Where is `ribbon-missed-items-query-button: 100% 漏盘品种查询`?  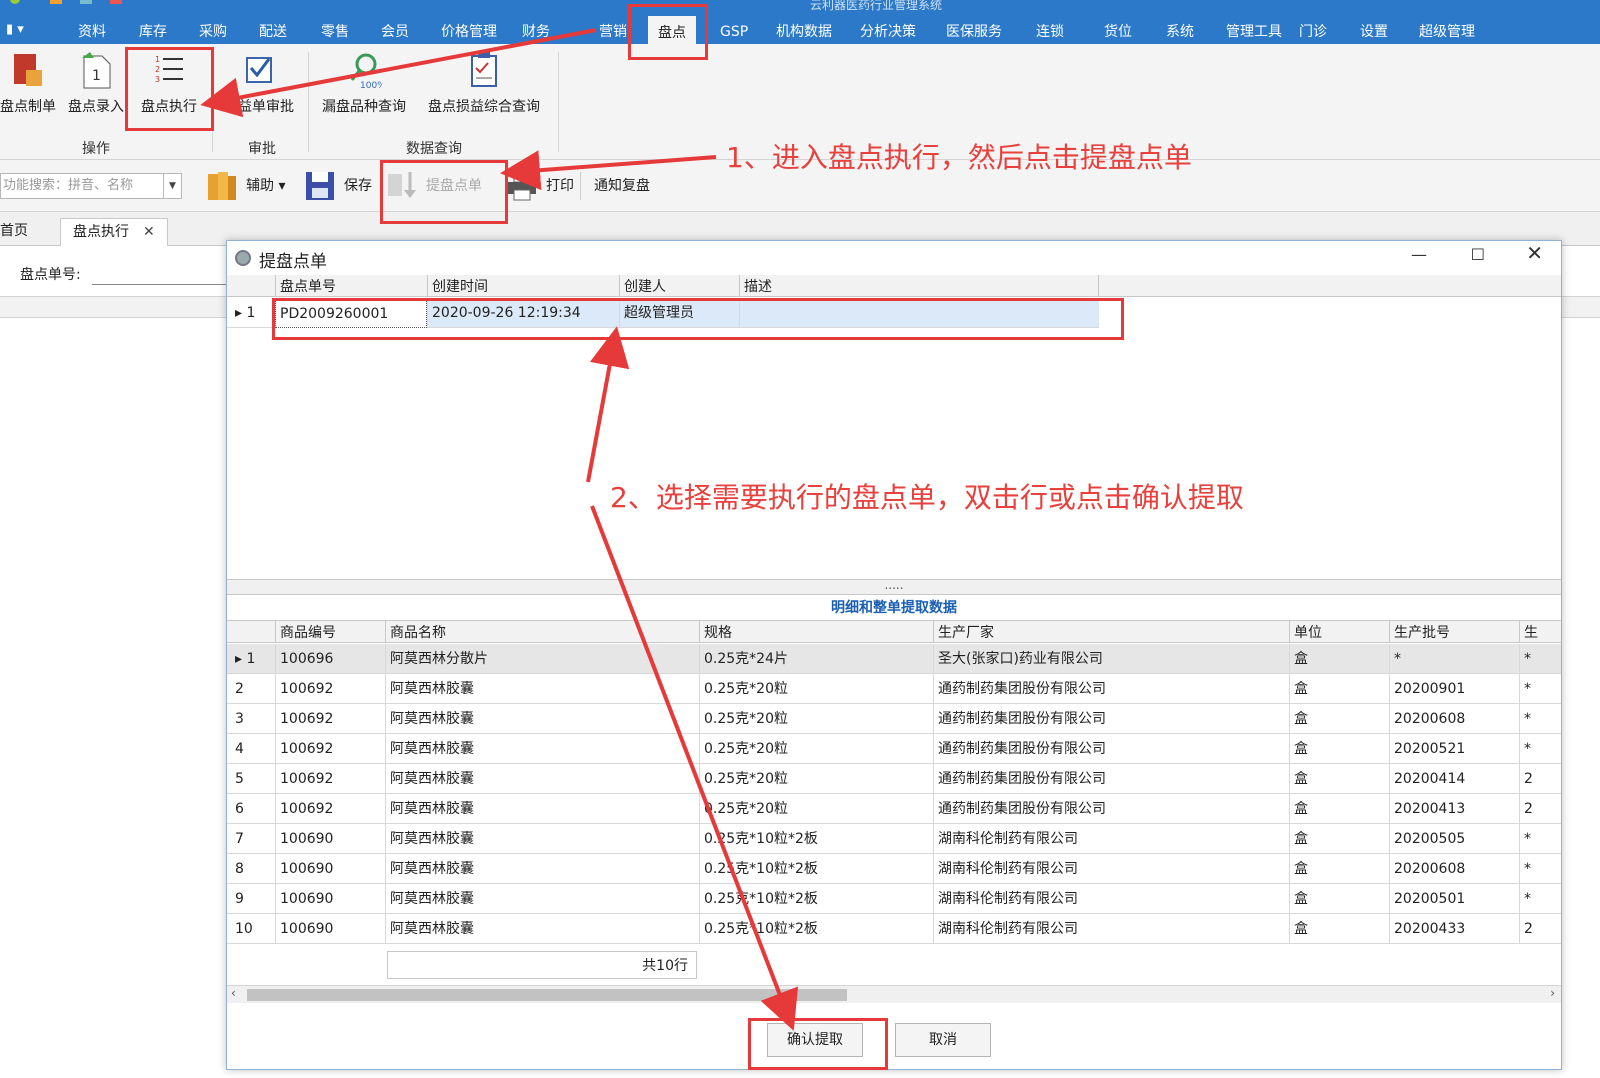
ribbon-missed-items-query-button: 100% 漏盘品种查询 is located at coordinates (364, 83).